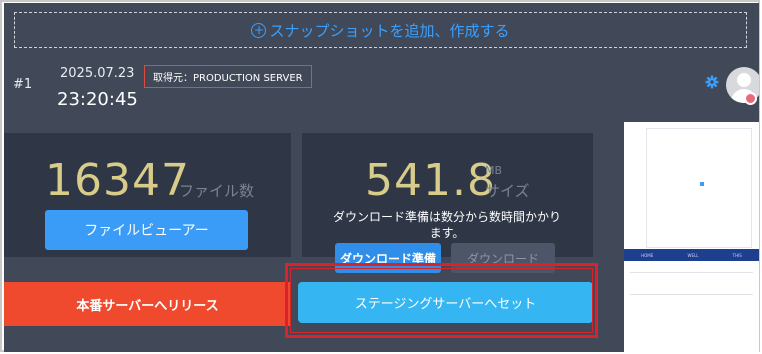  What do you see at coordinates (388, 258) in the screenshot?
I see `prepare-download-button: ダウンロード準備` at bounding box center [388, 258].